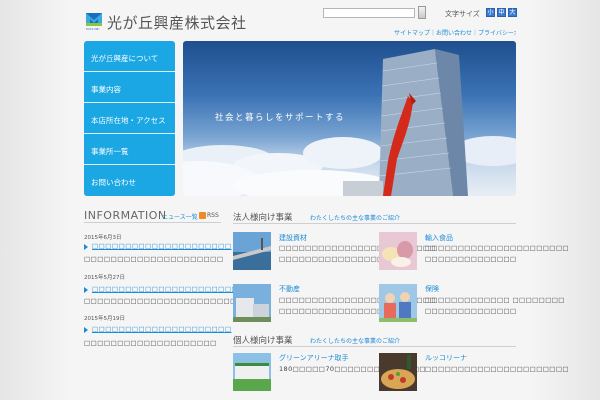 This screenshot has height=400, width=600. Describe the element at coordinates (422, 12) in the screenshot. I see `search-button` at that location.